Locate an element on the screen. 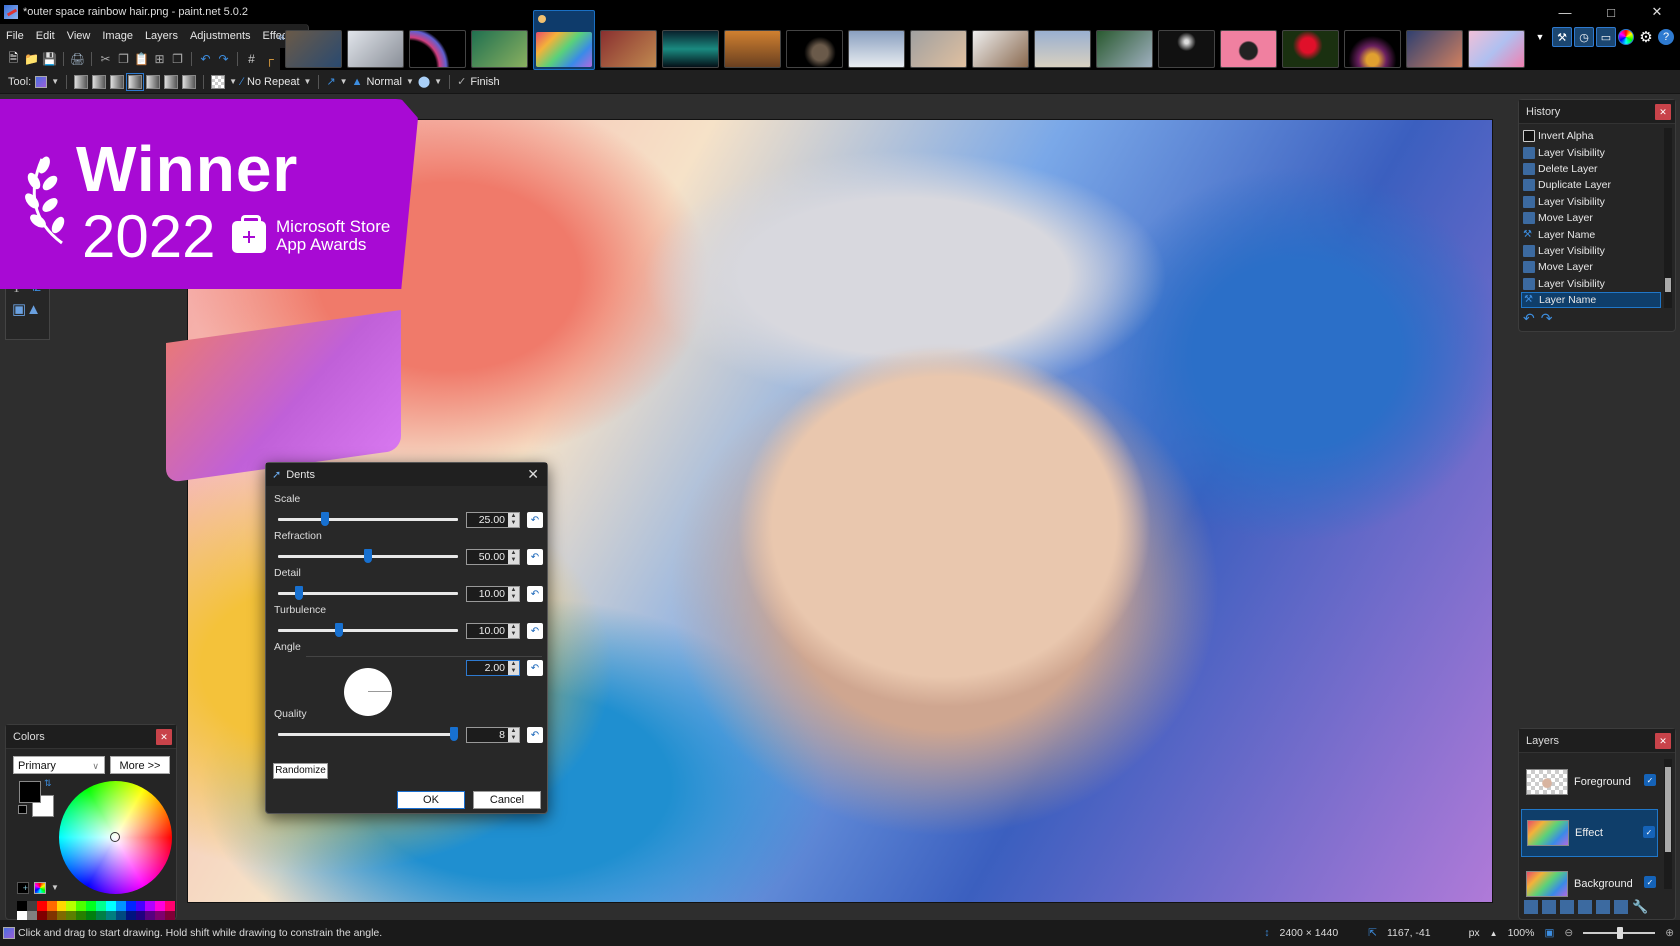 This screenshot has width=1680, height=946. swap-colors-icon: ⇅ is located at coordinates (48, 783).